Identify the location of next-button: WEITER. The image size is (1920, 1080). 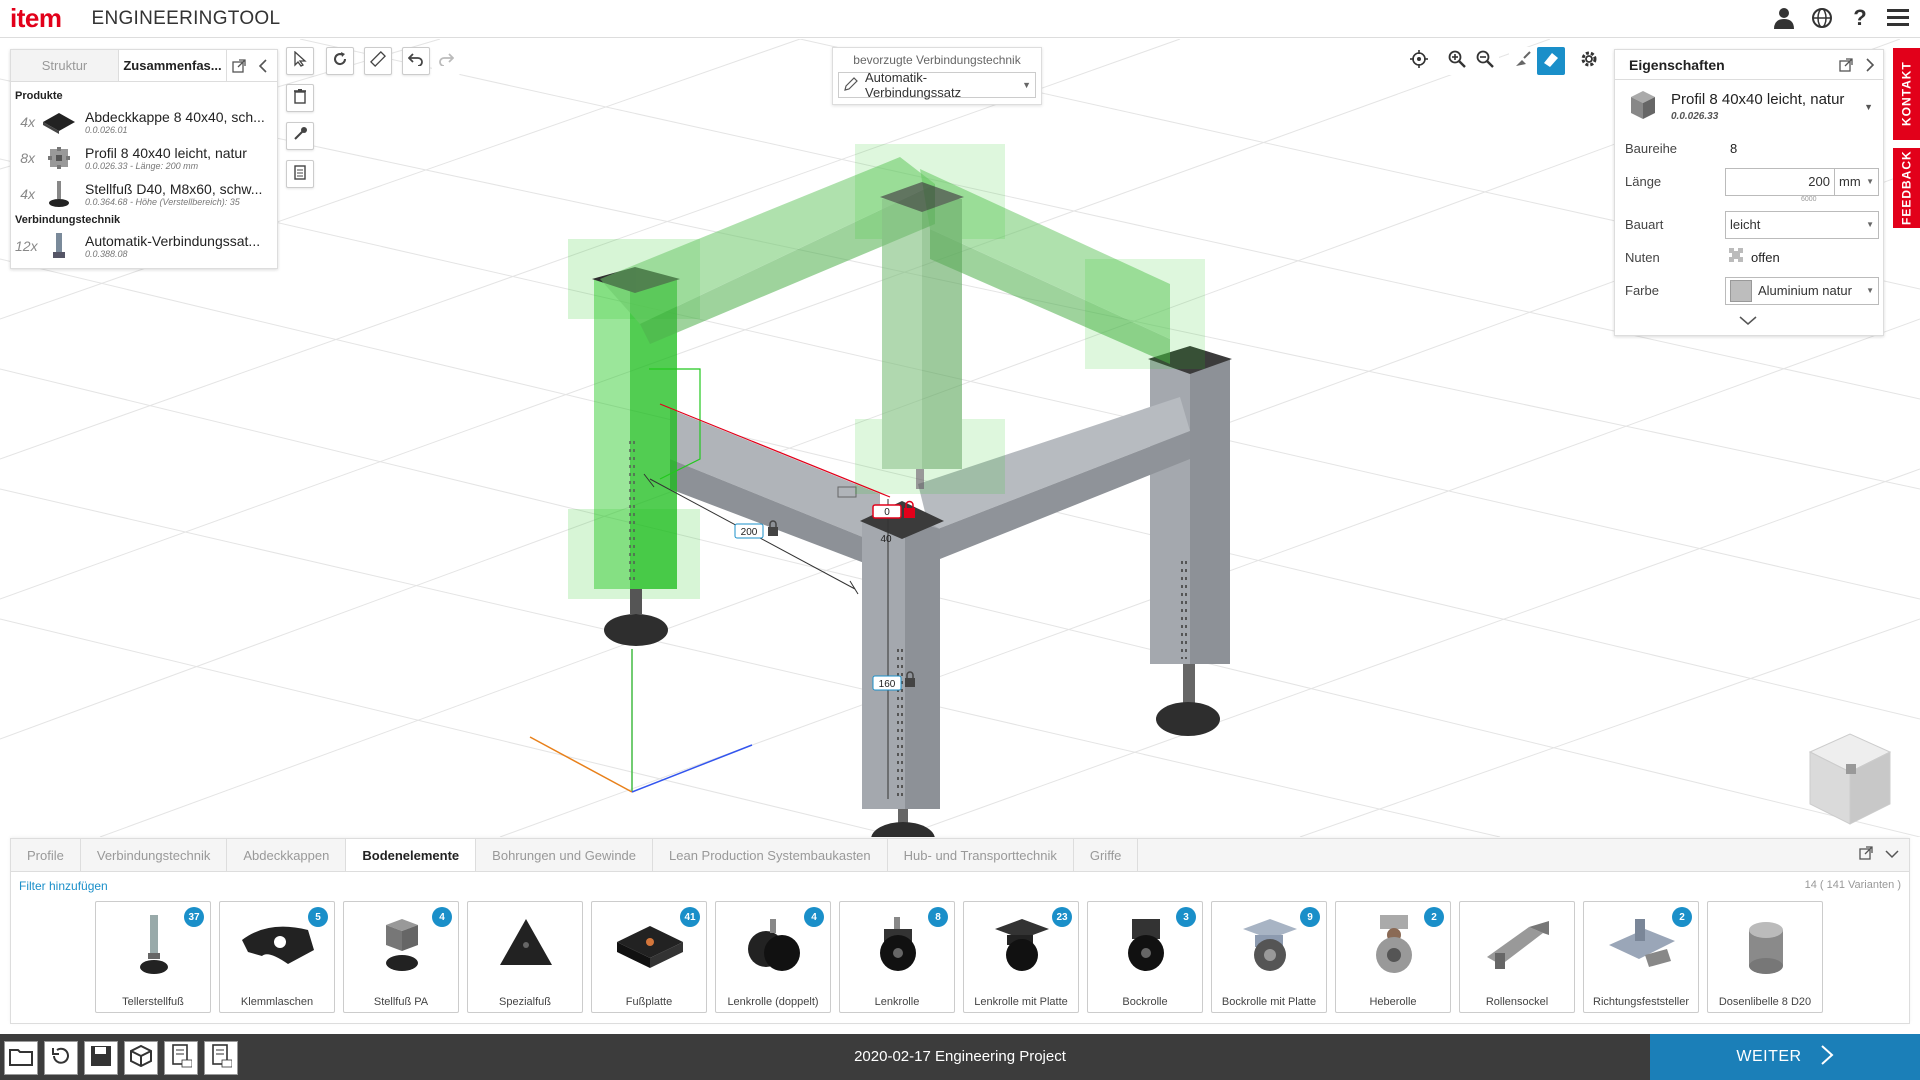
(1785, 1057).